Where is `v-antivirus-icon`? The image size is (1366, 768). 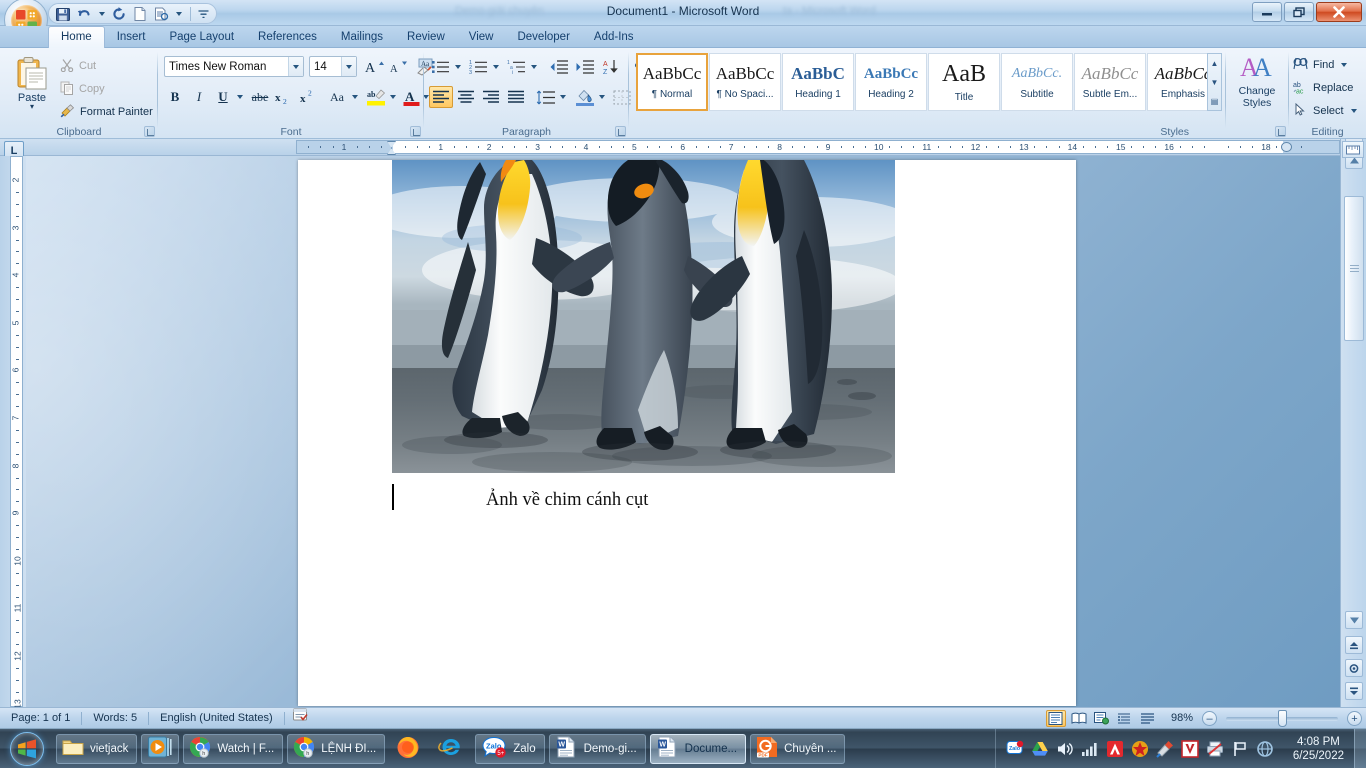
v-antivirus-icon is located at coordinates (1190, 749).